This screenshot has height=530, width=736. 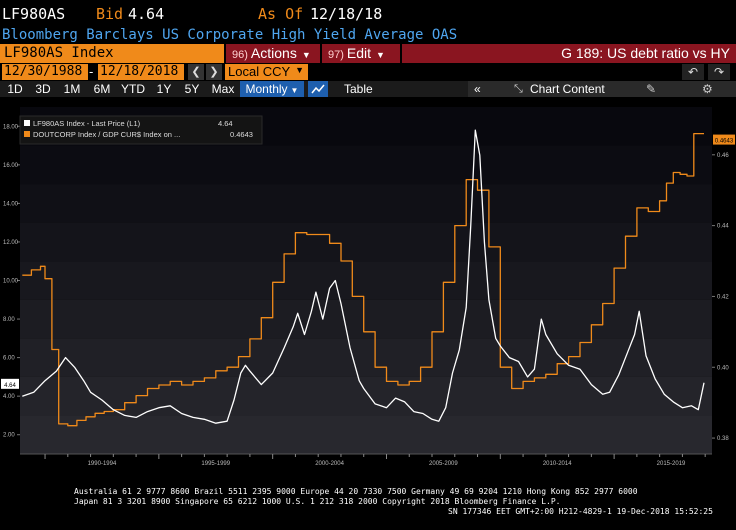 I want to click on chevron-left-icon: ❮, so click(x=196, y=72).